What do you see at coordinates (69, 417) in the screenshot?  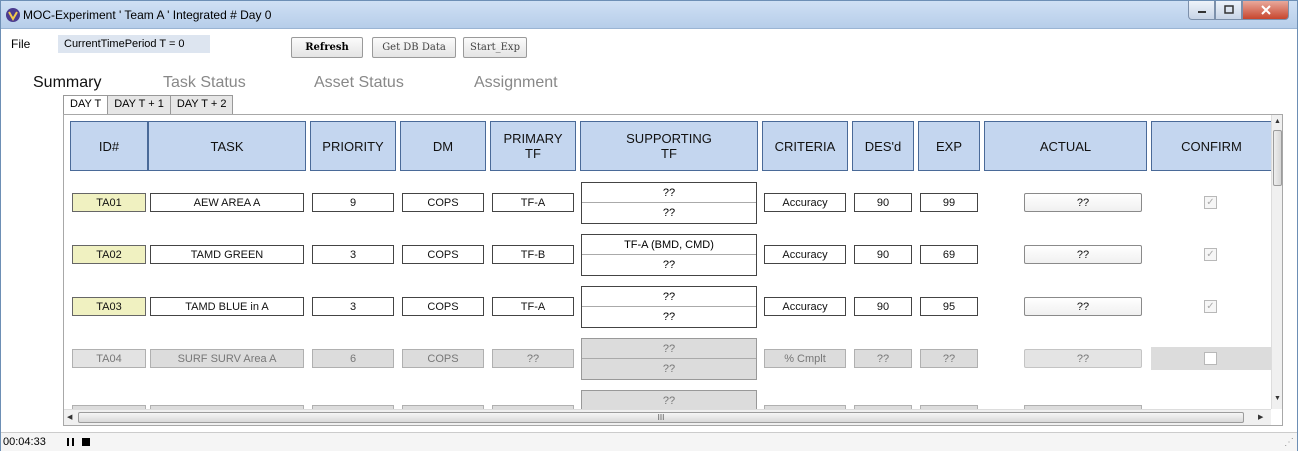 I see `scroll-left-icon: ◀` at bounding box center [69, 417].